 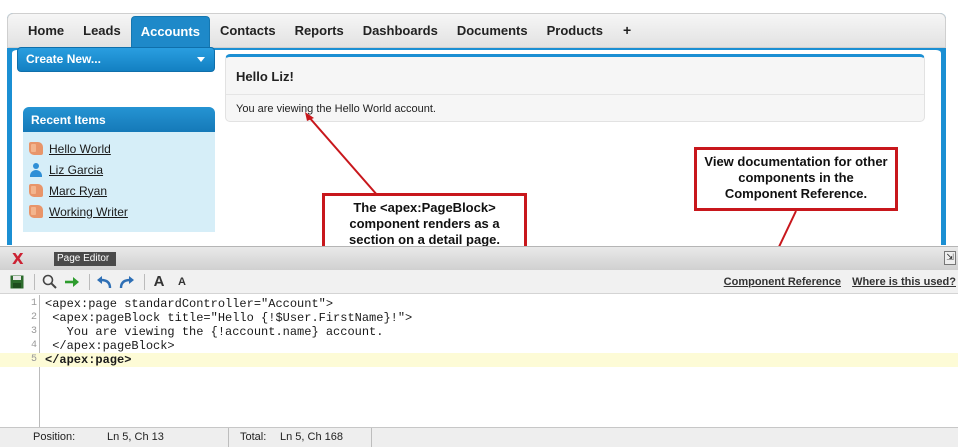 What do you see at coordinates (135, 437) in the screenshot?
I see `position-value: Ln 5, Ch 13` at bounding box center [135, 437].